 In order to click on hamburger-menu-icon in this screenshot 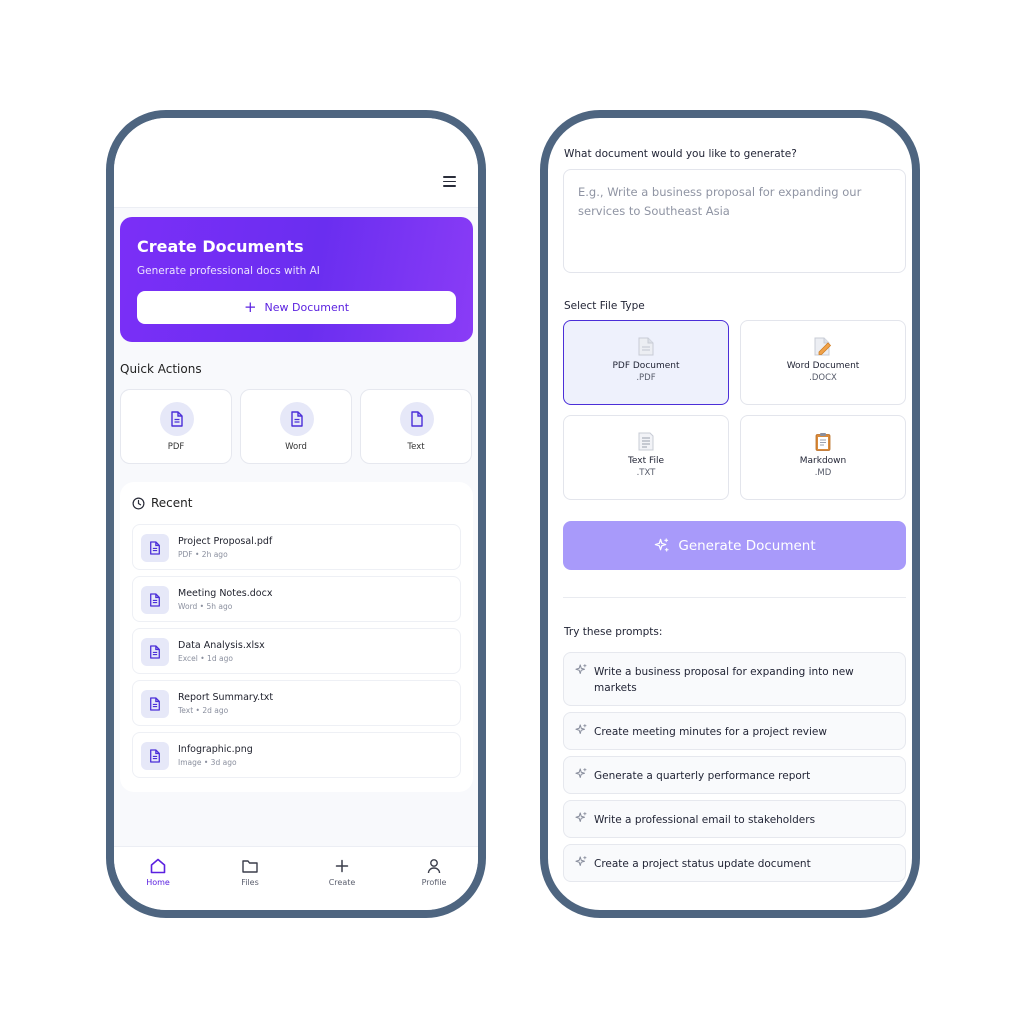, I will do `click(449, 181)`.